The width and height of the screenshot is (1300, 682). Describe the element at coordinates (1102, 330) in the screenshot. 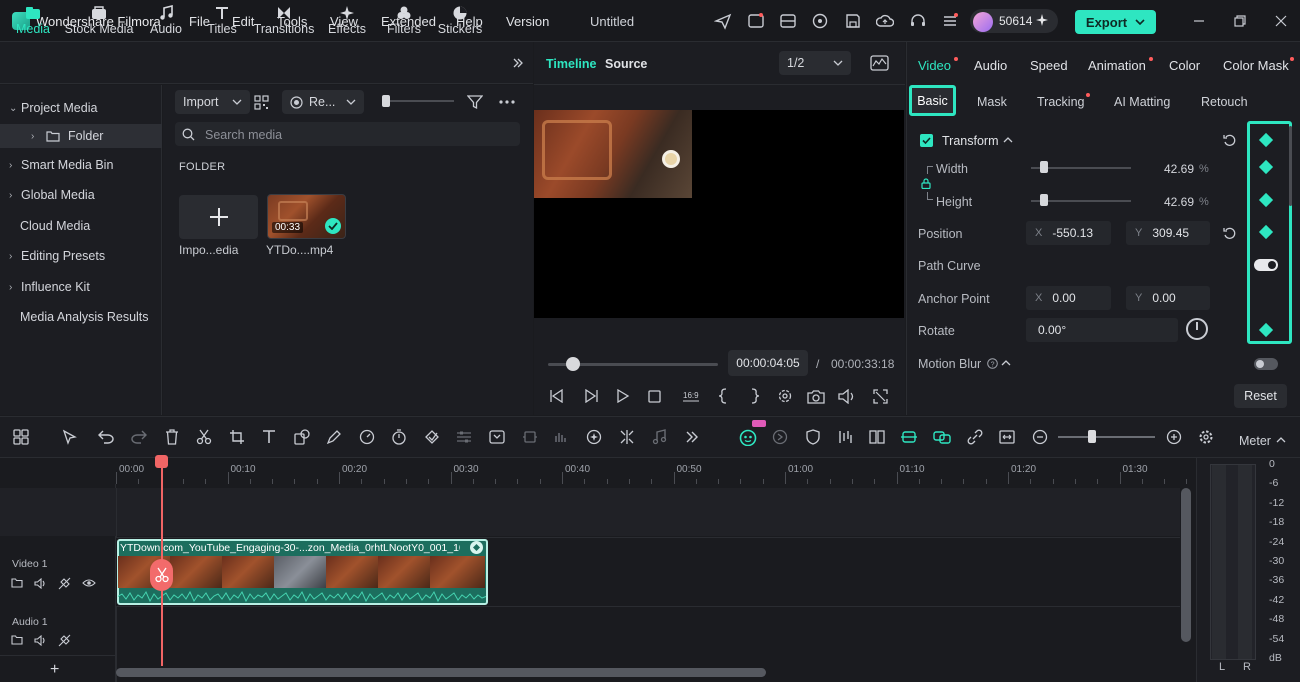

I see `rotate-field: 0.00°` at that location.